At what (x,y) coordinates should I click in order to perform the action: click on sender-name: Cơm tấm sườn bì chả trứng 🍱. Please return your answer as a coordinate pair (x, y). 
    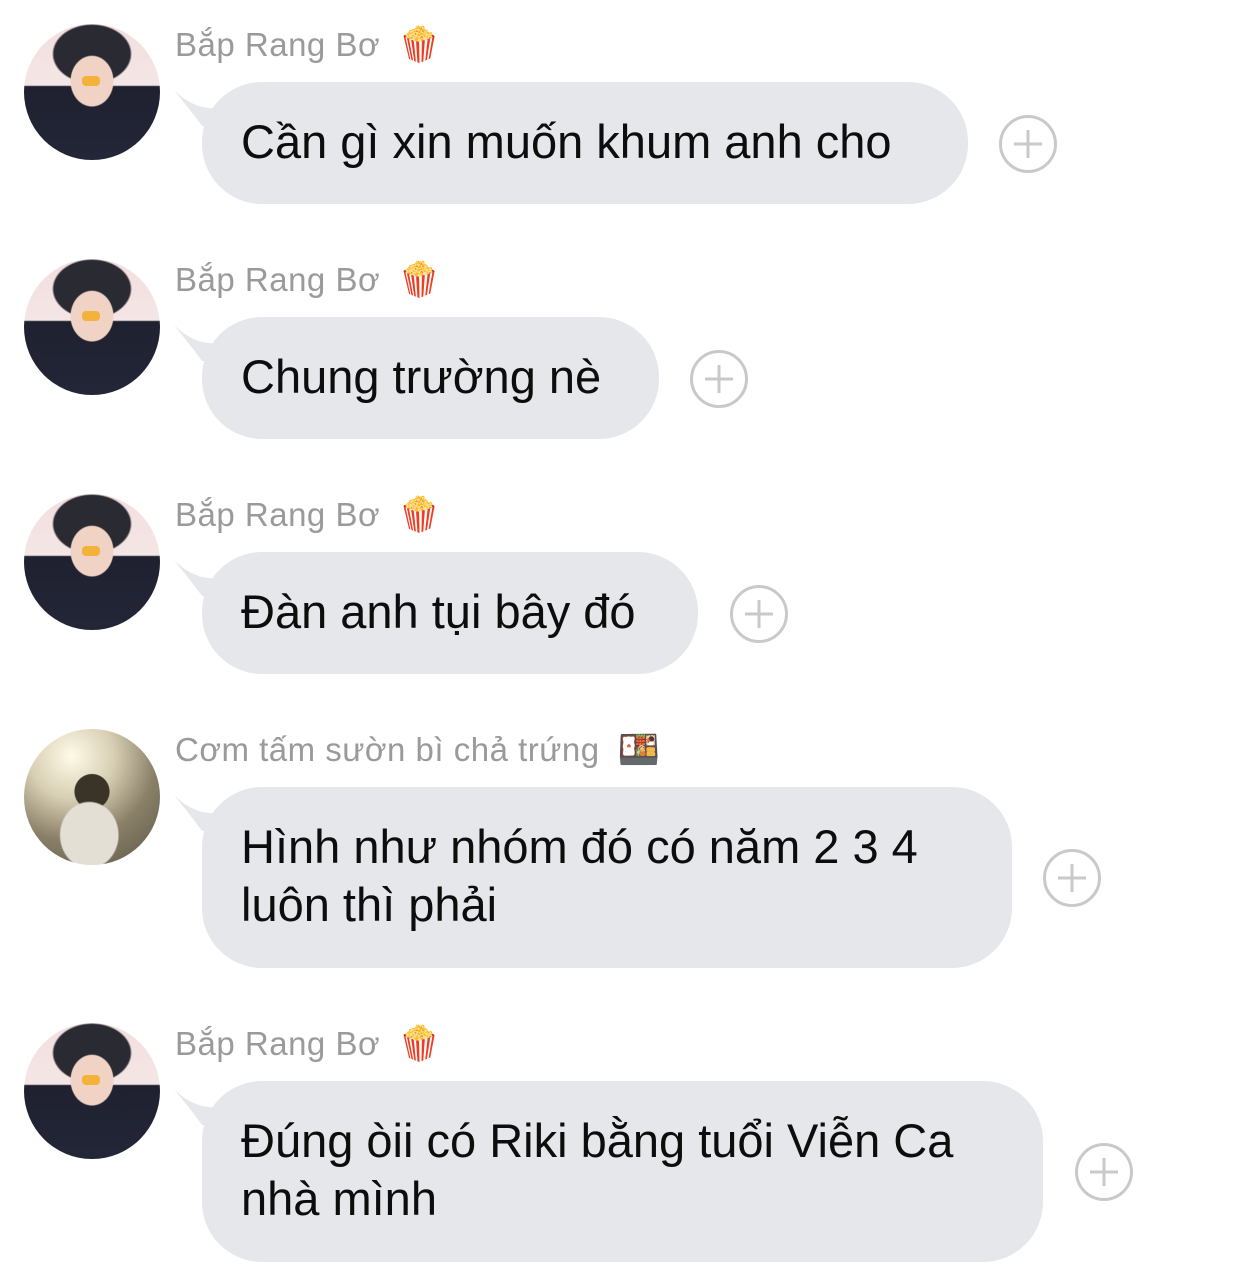
    Looking at the image, I should click on (417, 750).